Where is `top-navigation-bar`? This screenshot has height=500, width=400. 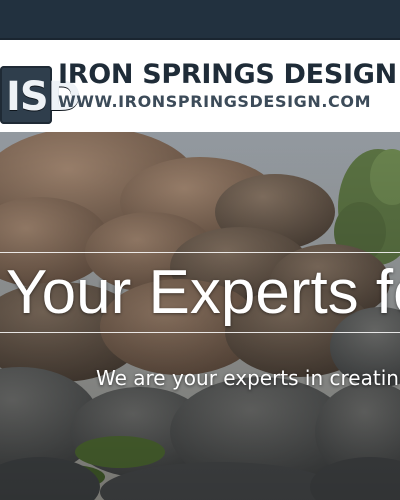
top-navigation-bar is located at coordinates (200, 20).